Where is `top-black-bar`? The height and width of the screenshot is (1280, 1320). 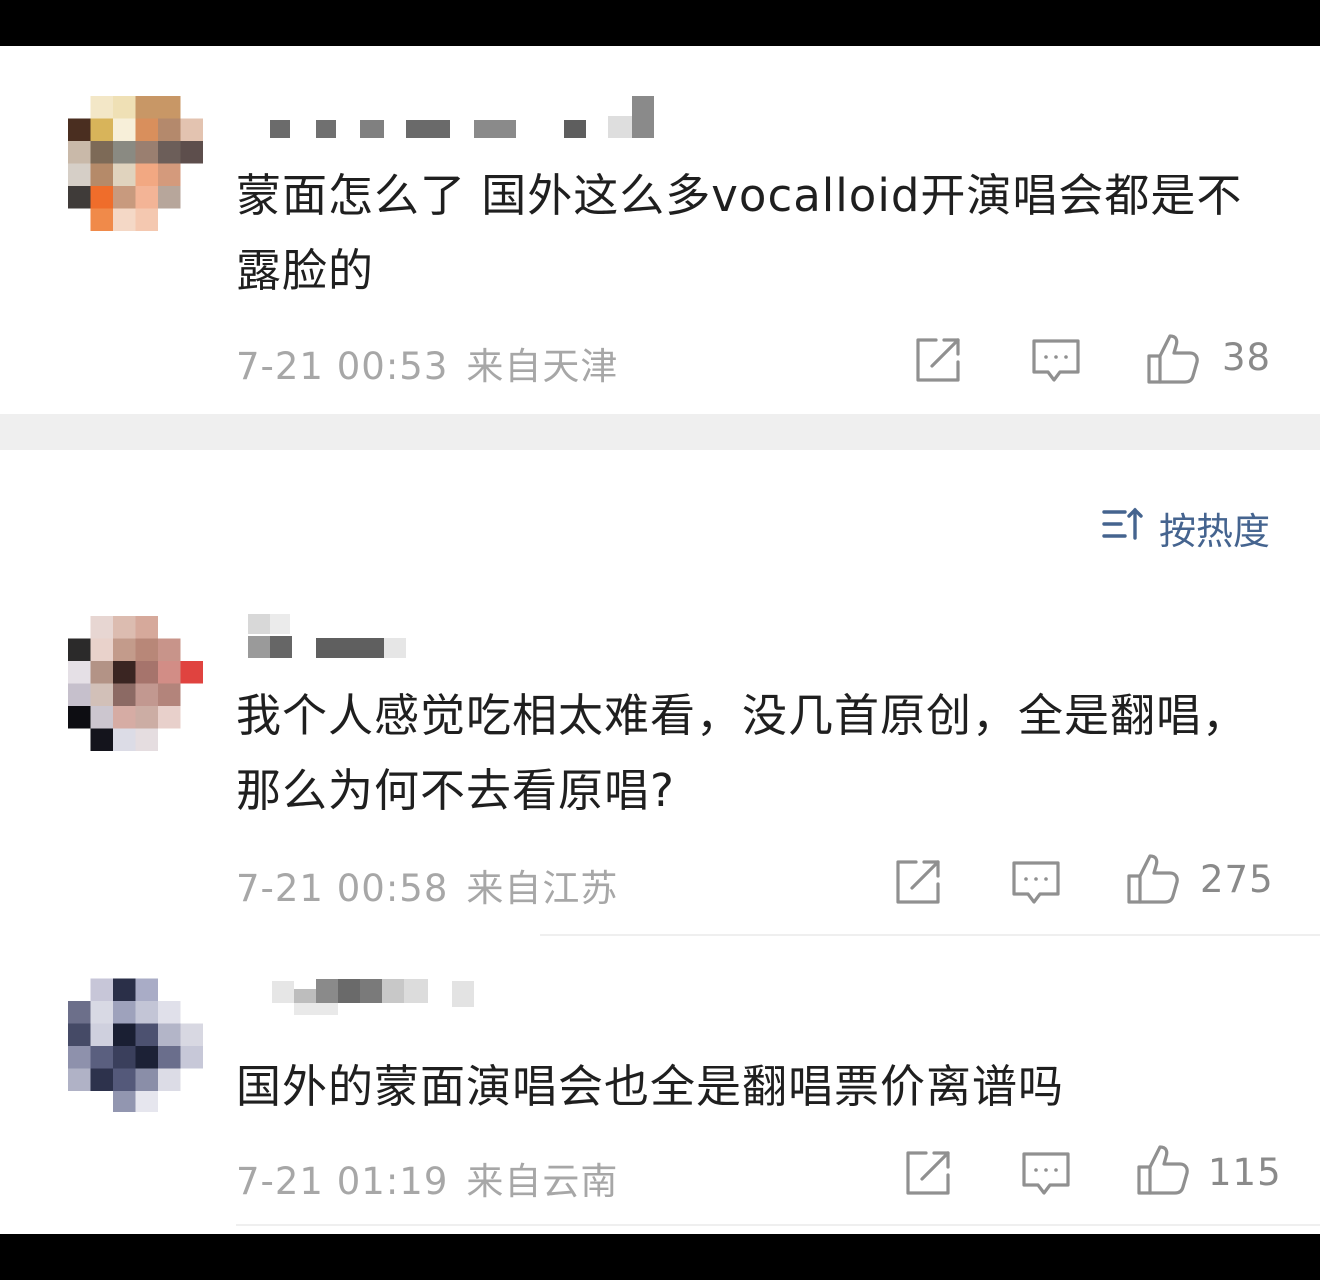
top-black-bar is located at coordinates (660, 23).